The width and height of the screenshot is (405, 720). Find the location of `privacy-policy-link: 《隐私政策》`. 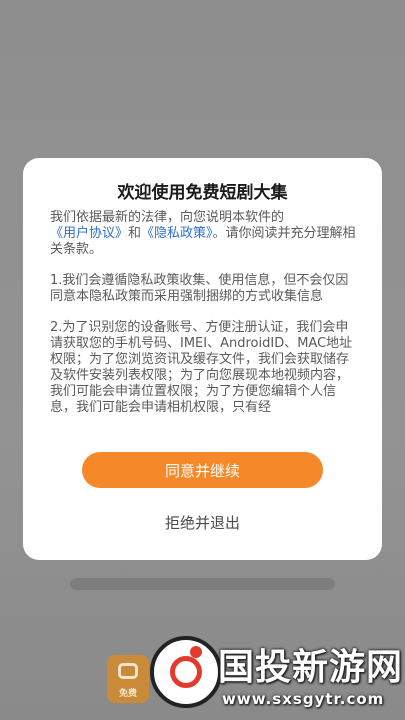

privacy-policy-link: 《隐私政策》 is located at coordinates (177, 233).